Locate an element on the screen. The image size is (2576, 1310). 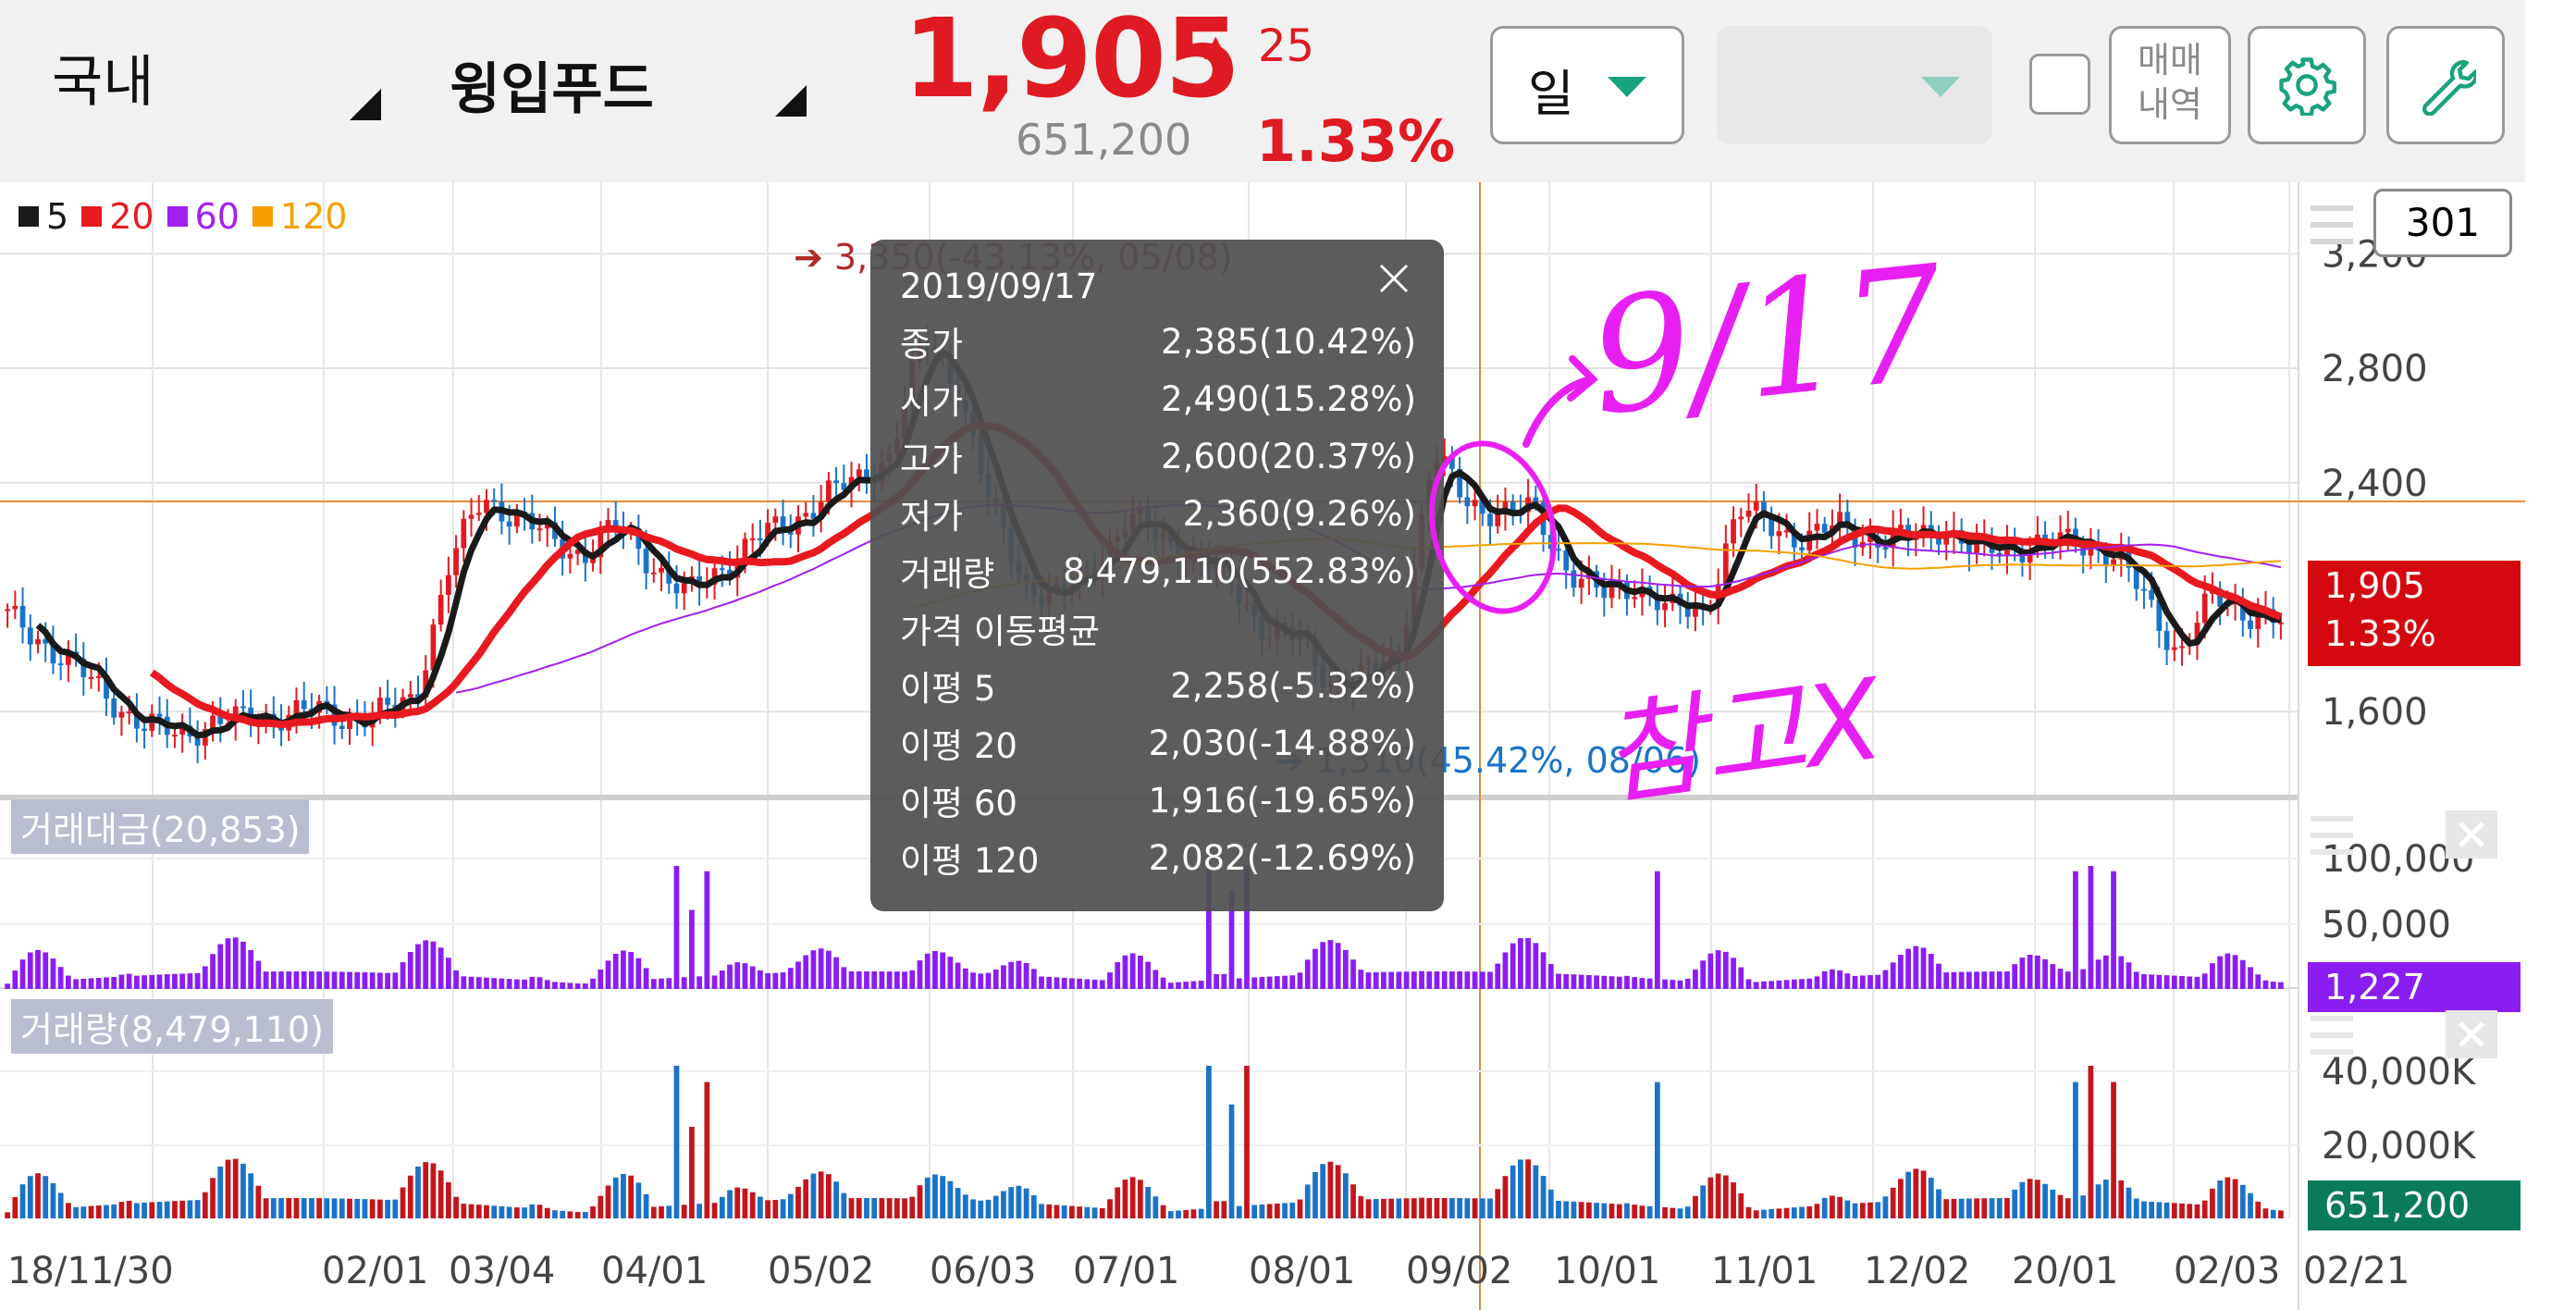
tooltip-row-value: 1,916(-19.65%) is located at coordinates (1282, 800).